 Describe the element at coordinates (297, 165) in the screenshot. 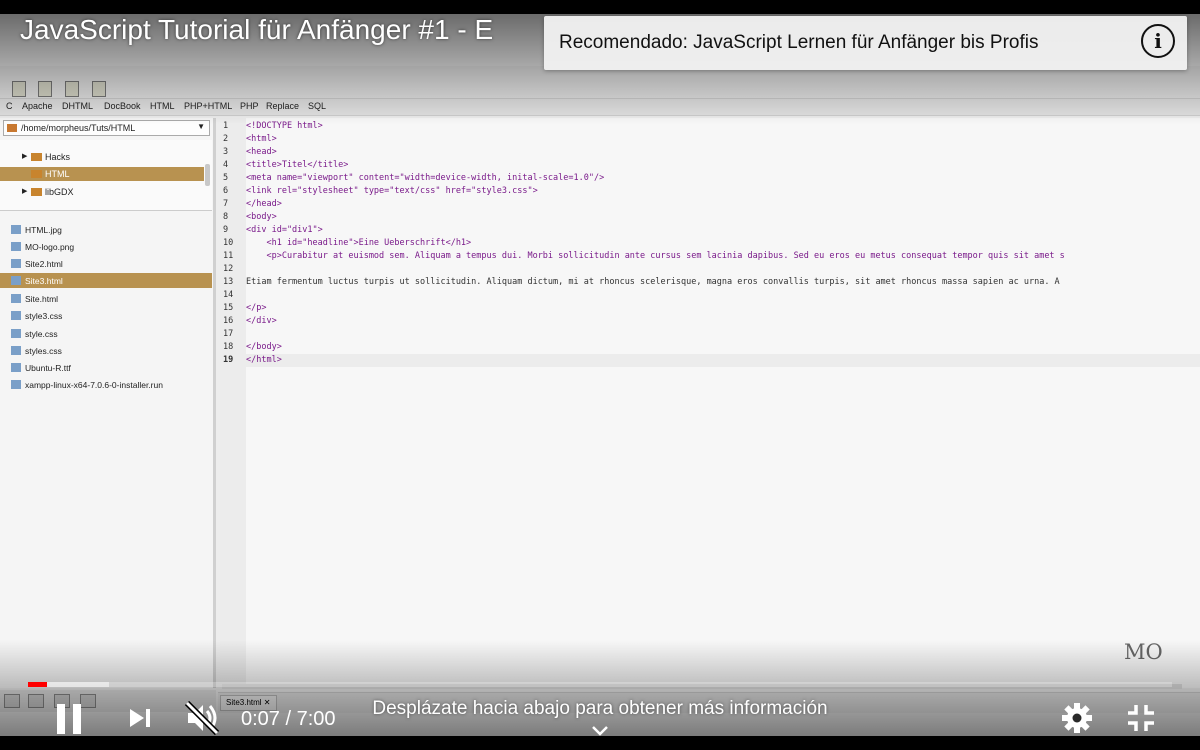

I see `code-line: <title>Titel</title>` at that location.